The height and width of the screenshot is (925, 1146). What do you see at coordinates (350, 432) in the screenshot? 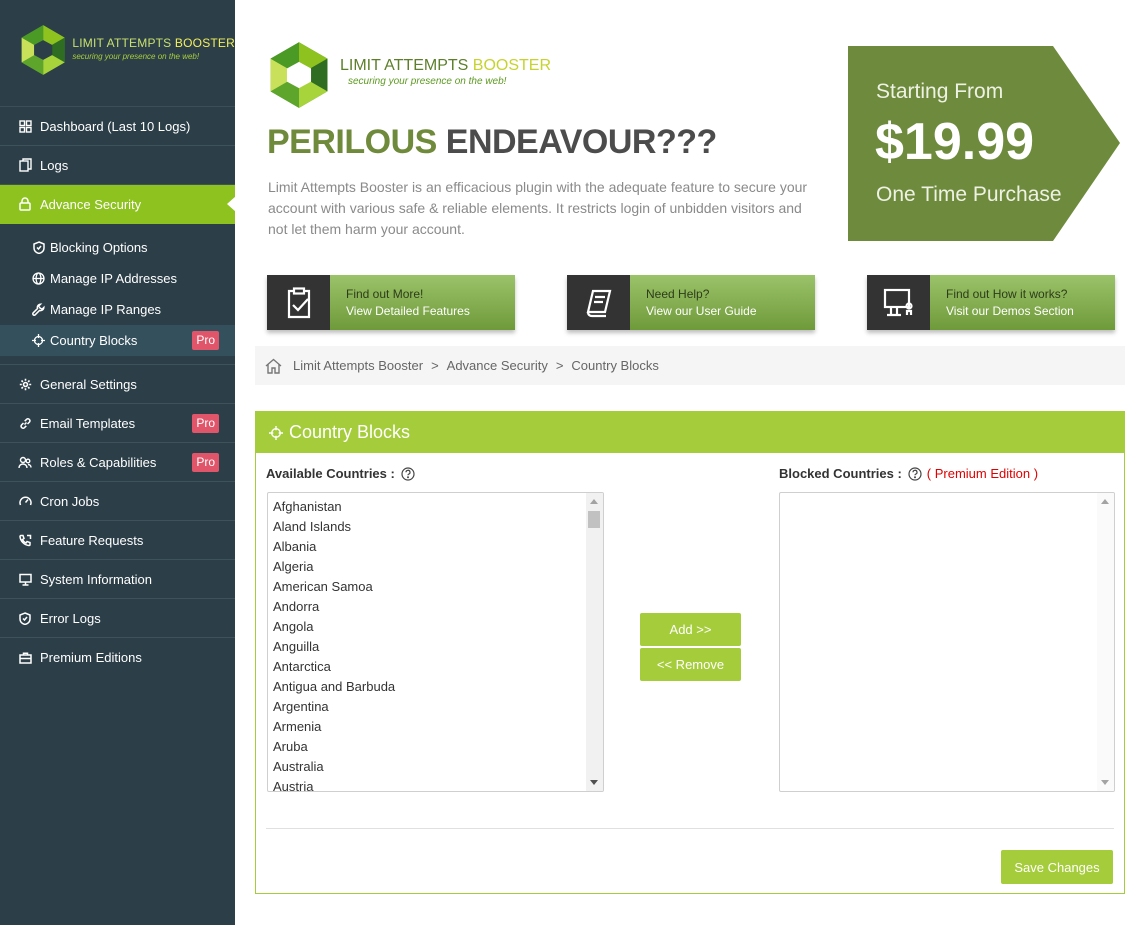
I see `panel-title: Country Blocks` at bounding box center [350, 432].